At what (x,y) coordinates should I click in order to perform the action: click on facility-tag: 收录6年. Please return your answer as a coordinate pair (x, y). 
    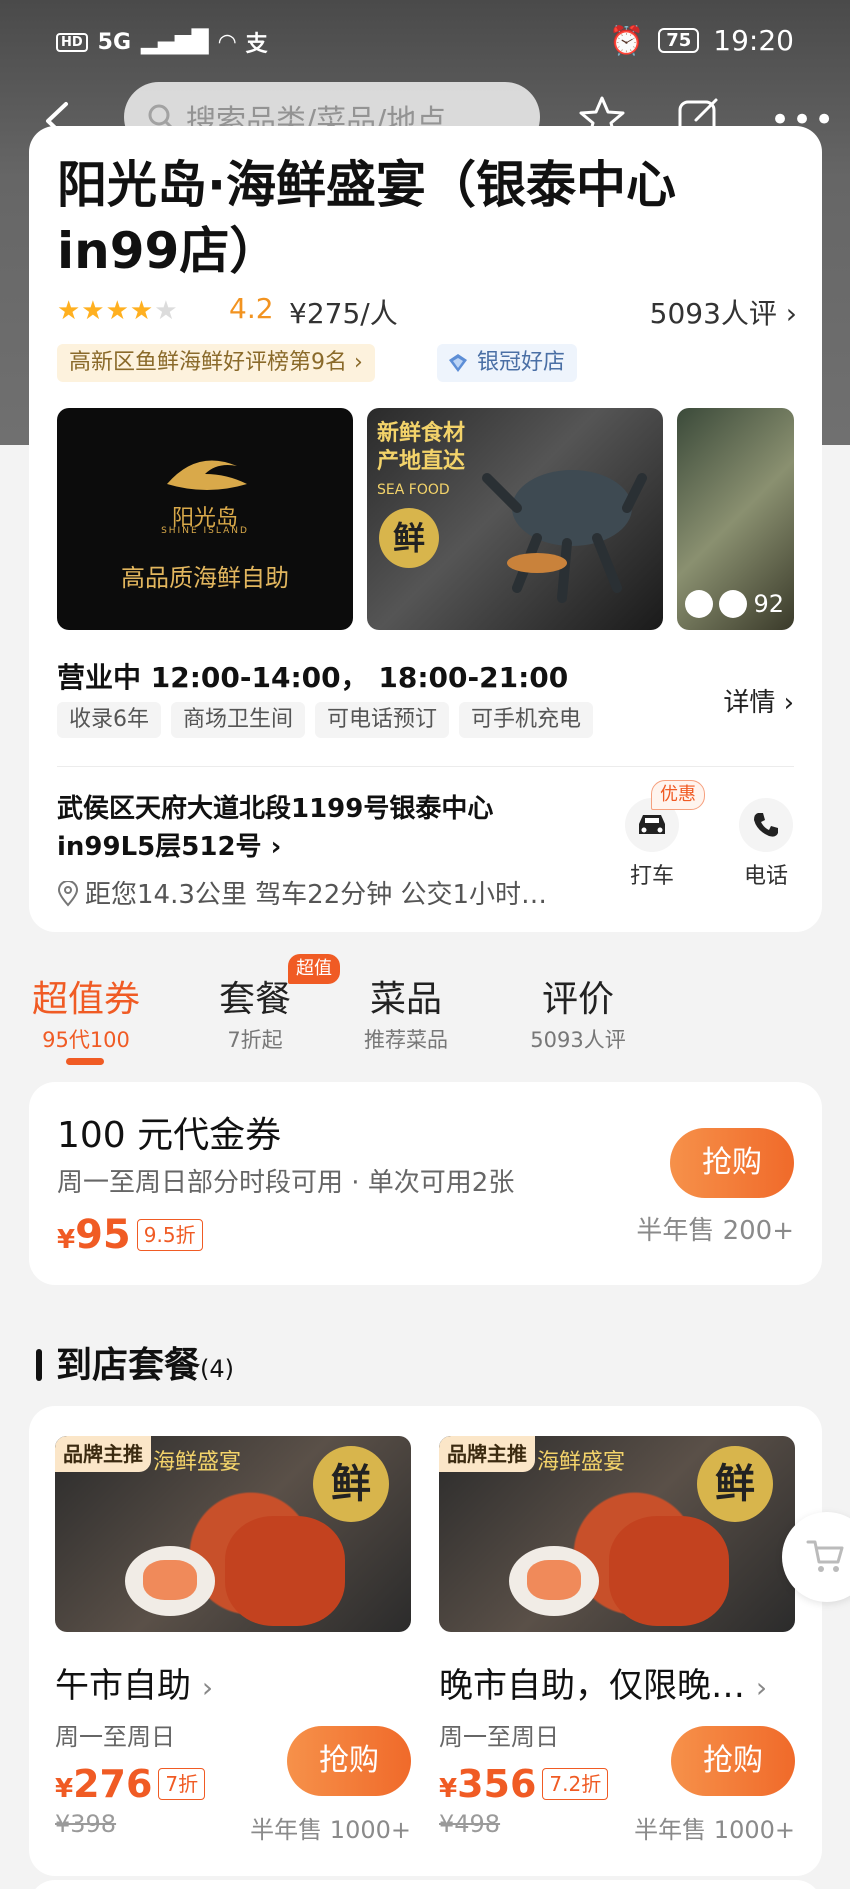
    Looking at the image, I should click on (109, 720).